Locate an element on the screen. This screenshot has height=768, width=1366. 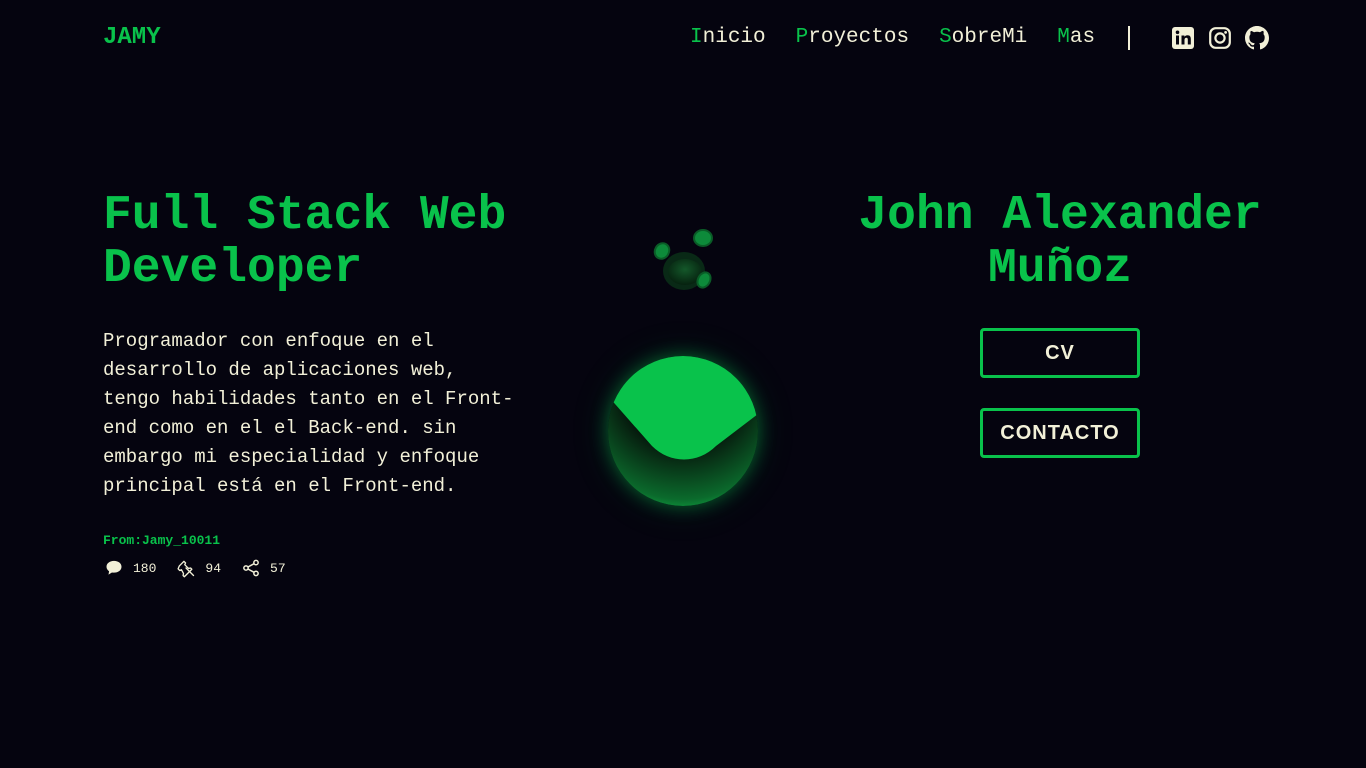
nav-link-inicio: Inicio is located at coordinates (728, 38).